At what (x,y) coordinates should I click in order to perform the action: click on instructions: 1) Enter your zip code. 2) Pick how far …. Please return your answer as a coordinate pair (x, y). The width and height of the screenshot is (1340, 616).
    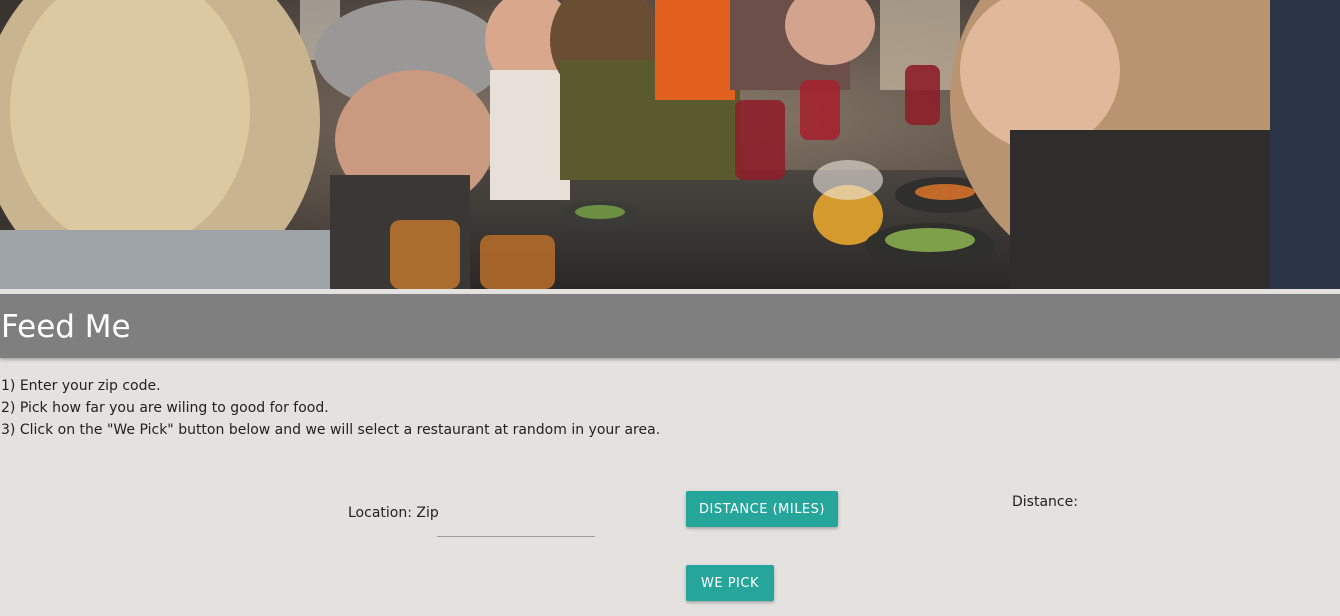
    Looking at the image, I should click on (330, 408).